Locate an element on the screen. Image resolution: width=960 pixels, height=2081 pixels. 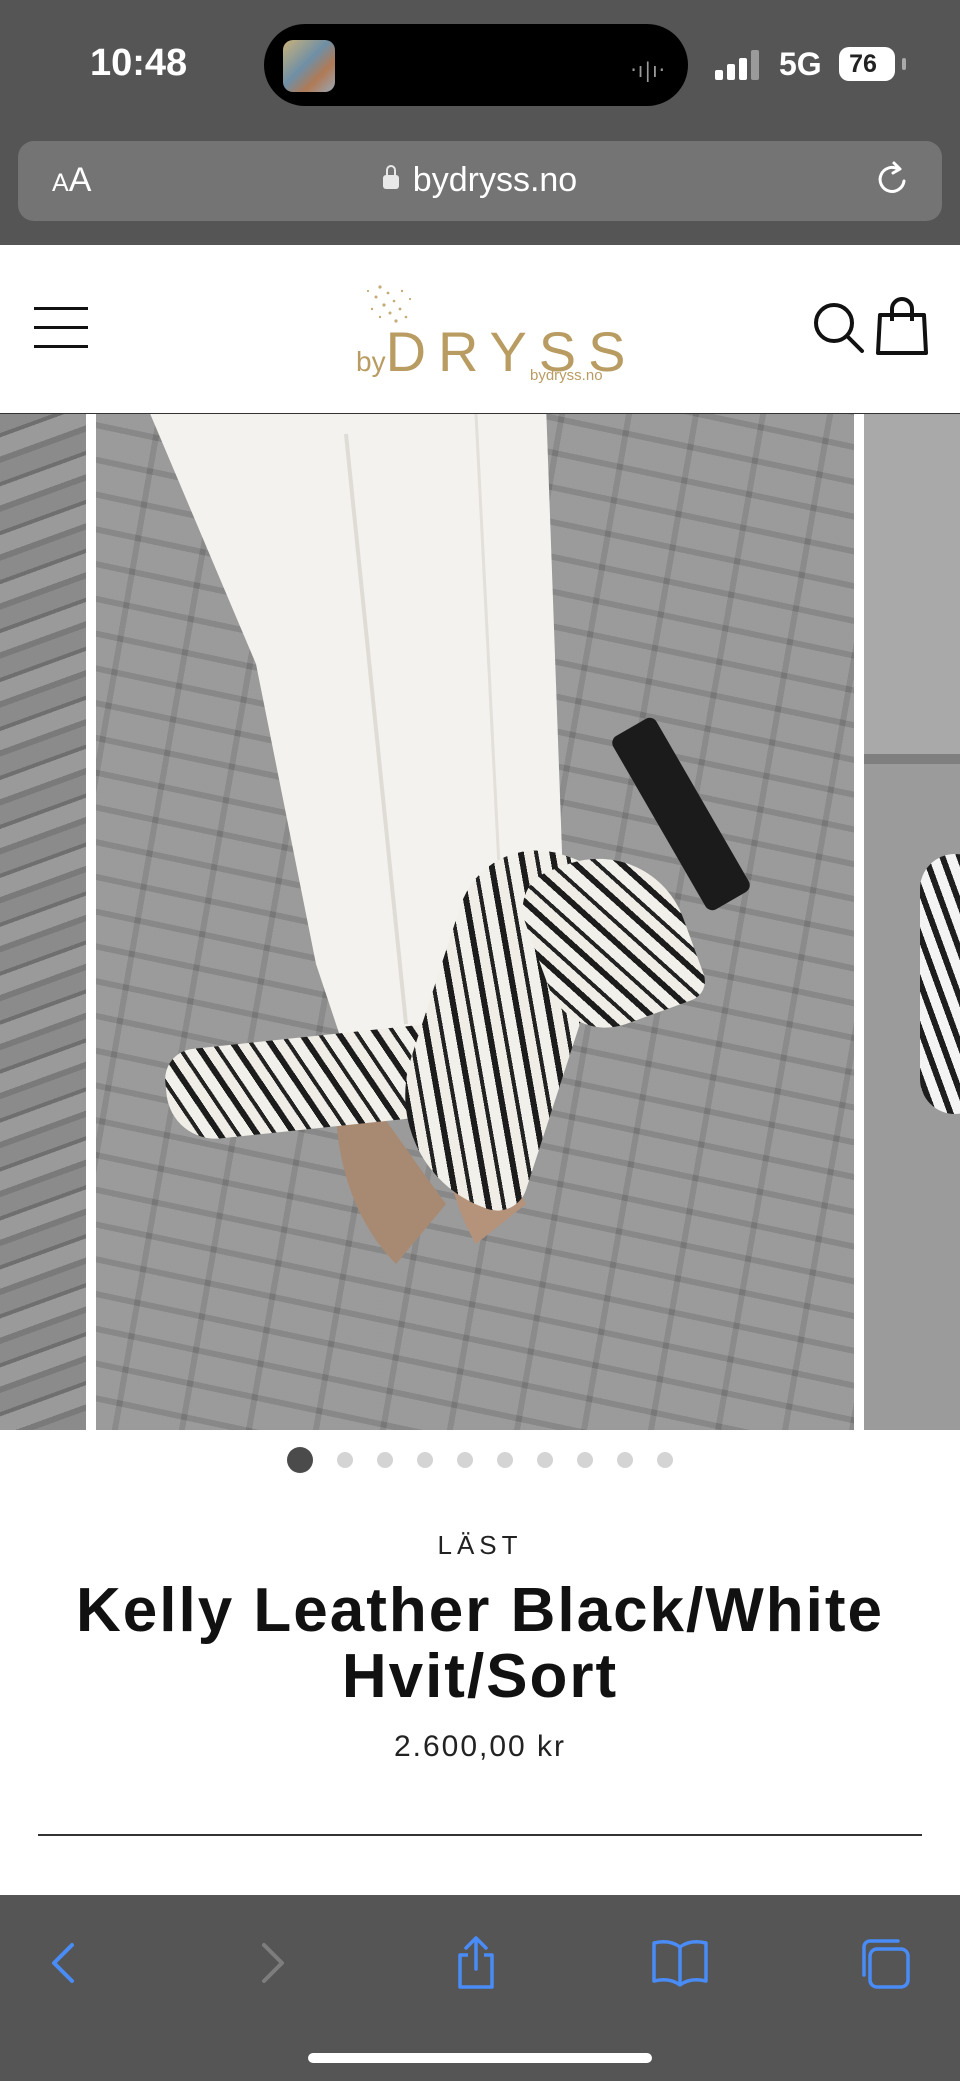
dynamic-island: ·ı|ı· is located at coordinates (476, 65).